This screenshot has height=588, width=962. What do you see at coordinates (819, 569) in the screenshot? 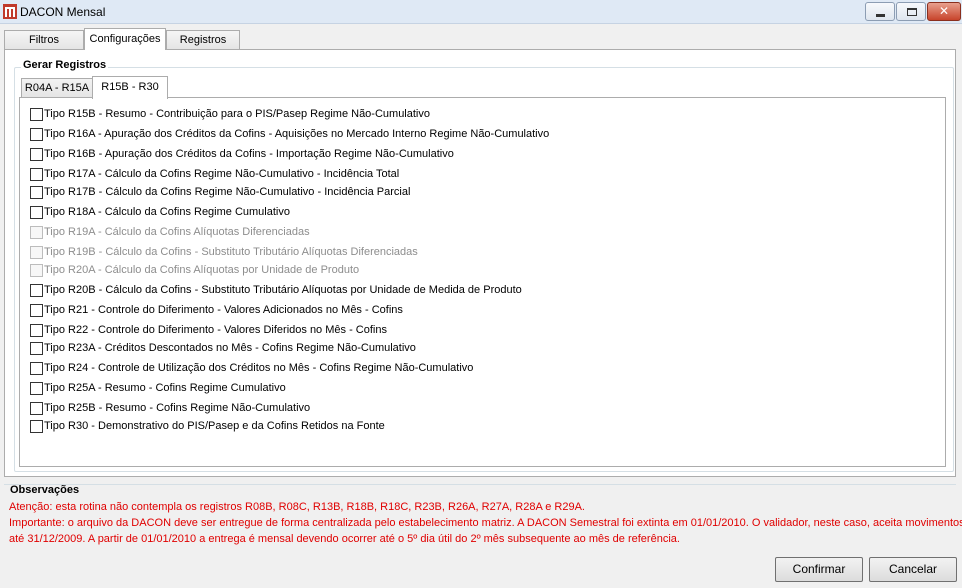
I see `confirm-button: Confirmar` at bounding box center [819, 569].